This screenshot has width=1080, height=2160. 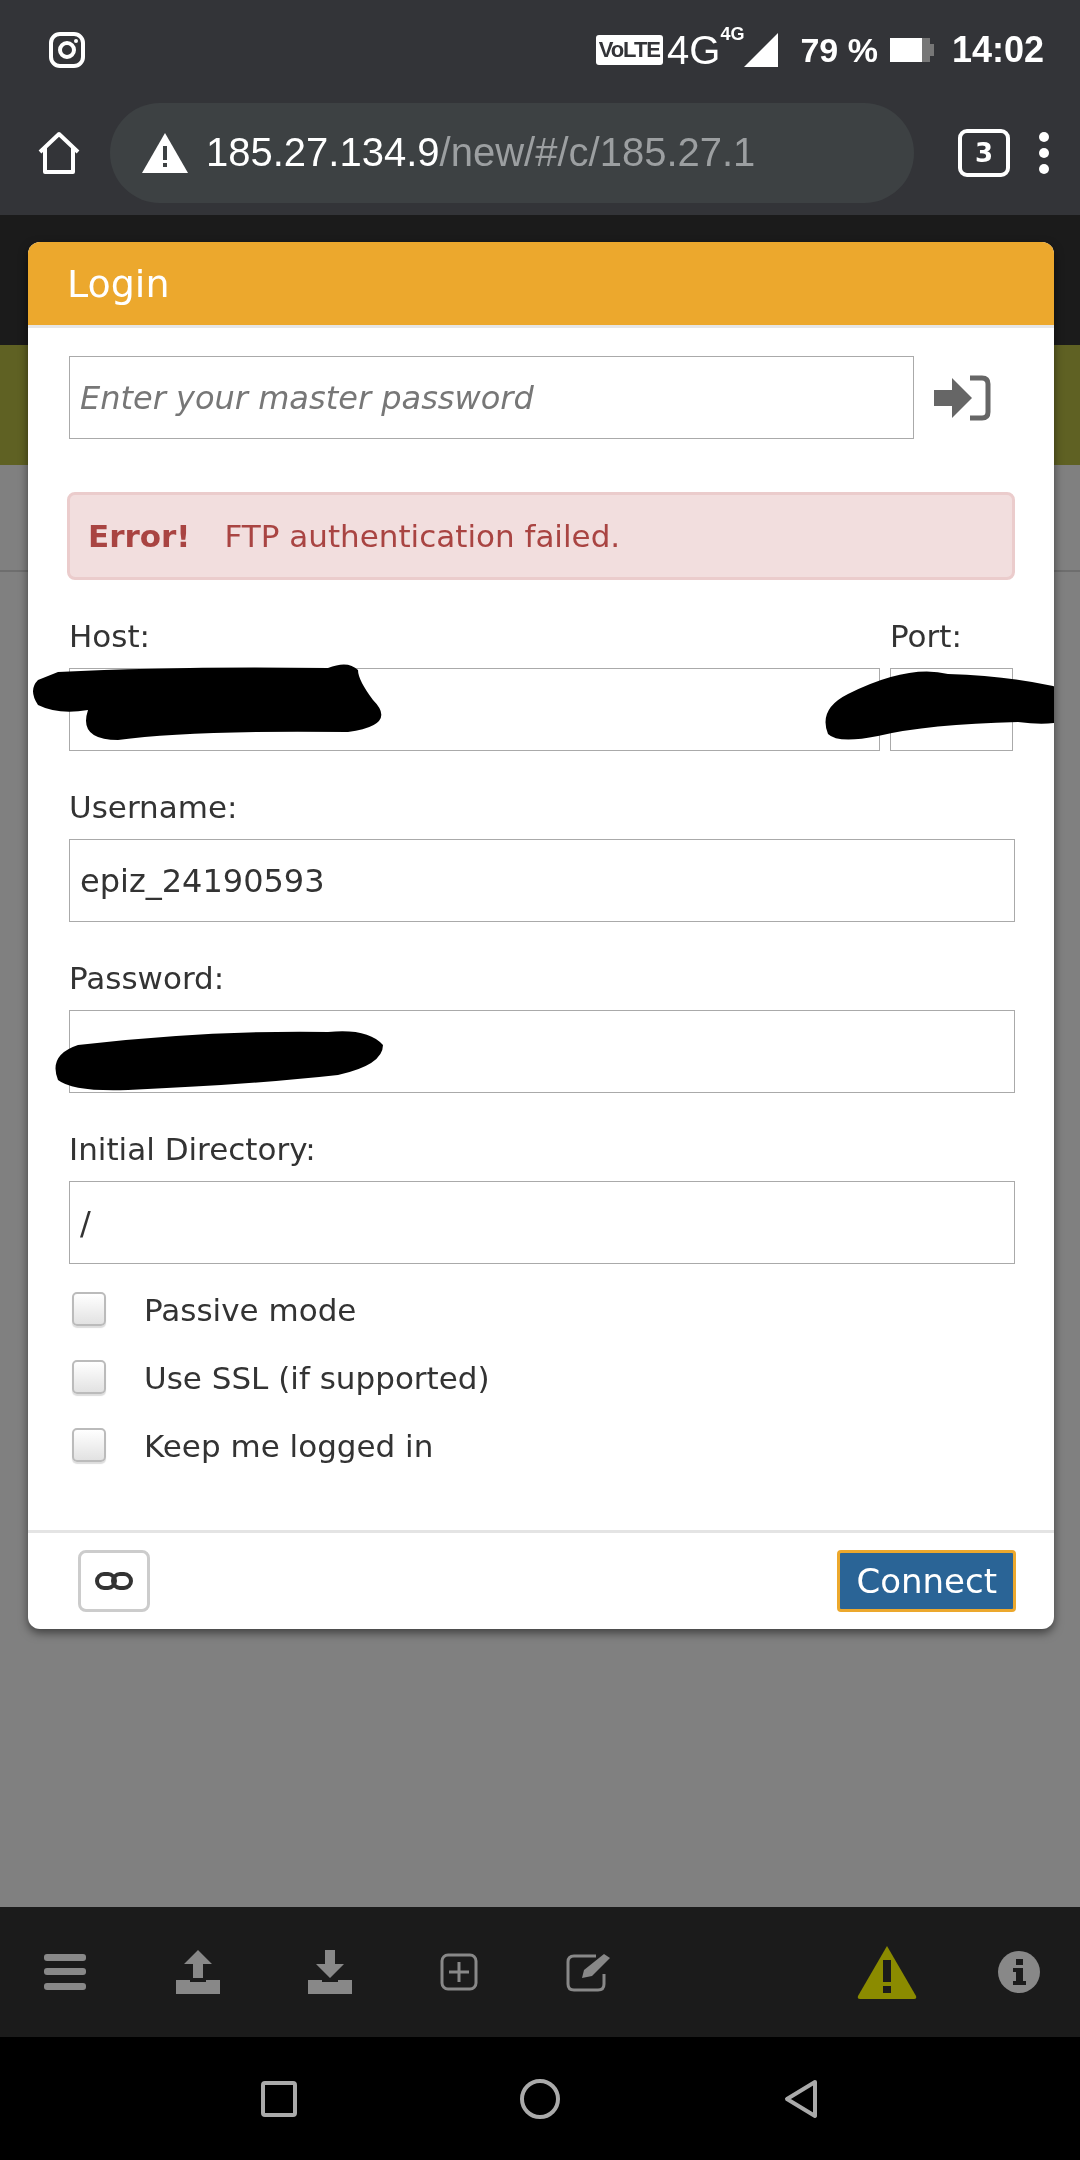 I want to click on checkbox-label: Use SSL (if supported), so click(x=317, y=1378).